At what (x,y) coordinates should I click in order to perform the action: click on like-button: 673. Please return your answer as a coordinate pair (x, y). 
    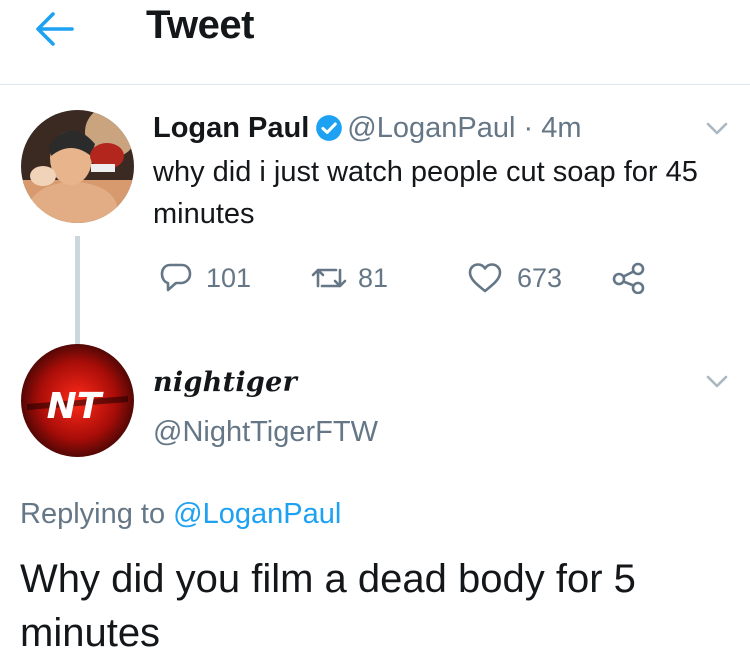
    Looking at the image, I should click on (514, 278).